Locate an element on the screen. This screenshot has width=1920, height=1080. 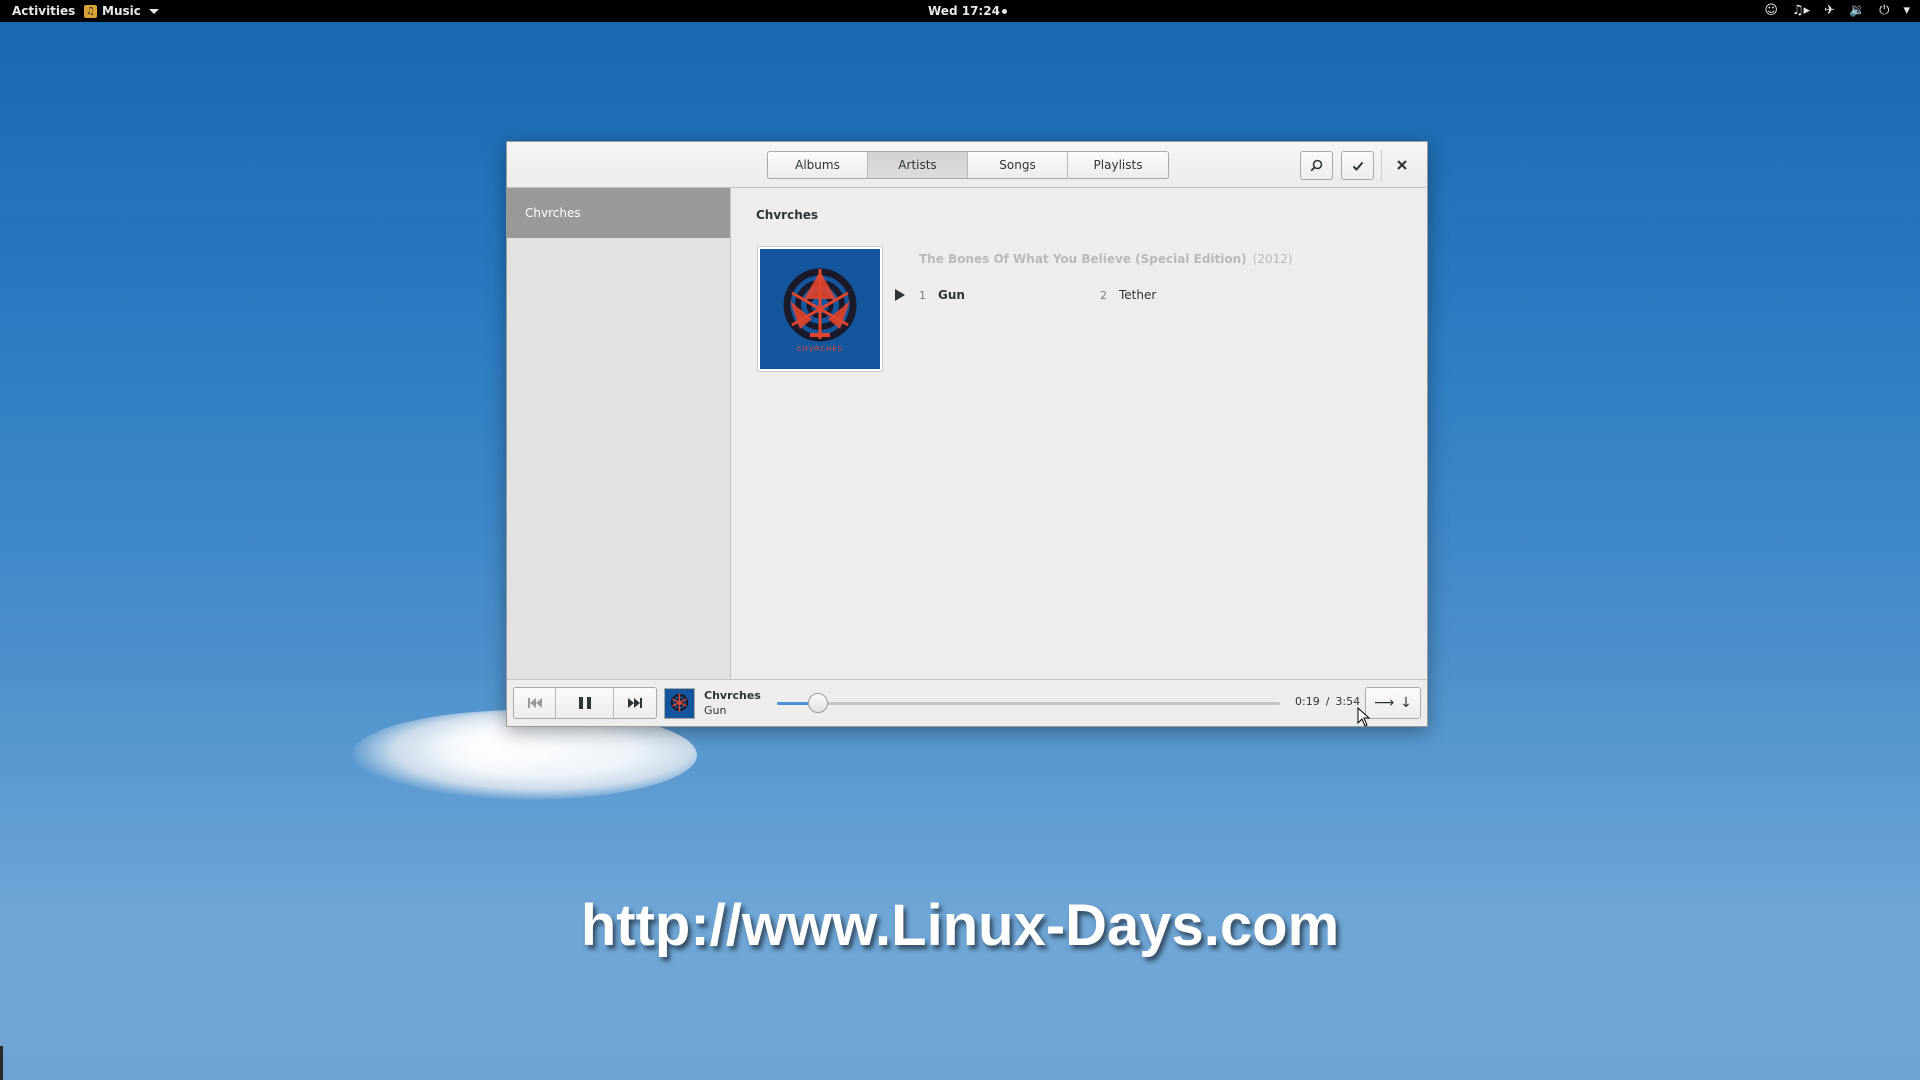
select-button is located at coordinates (1357, 165).